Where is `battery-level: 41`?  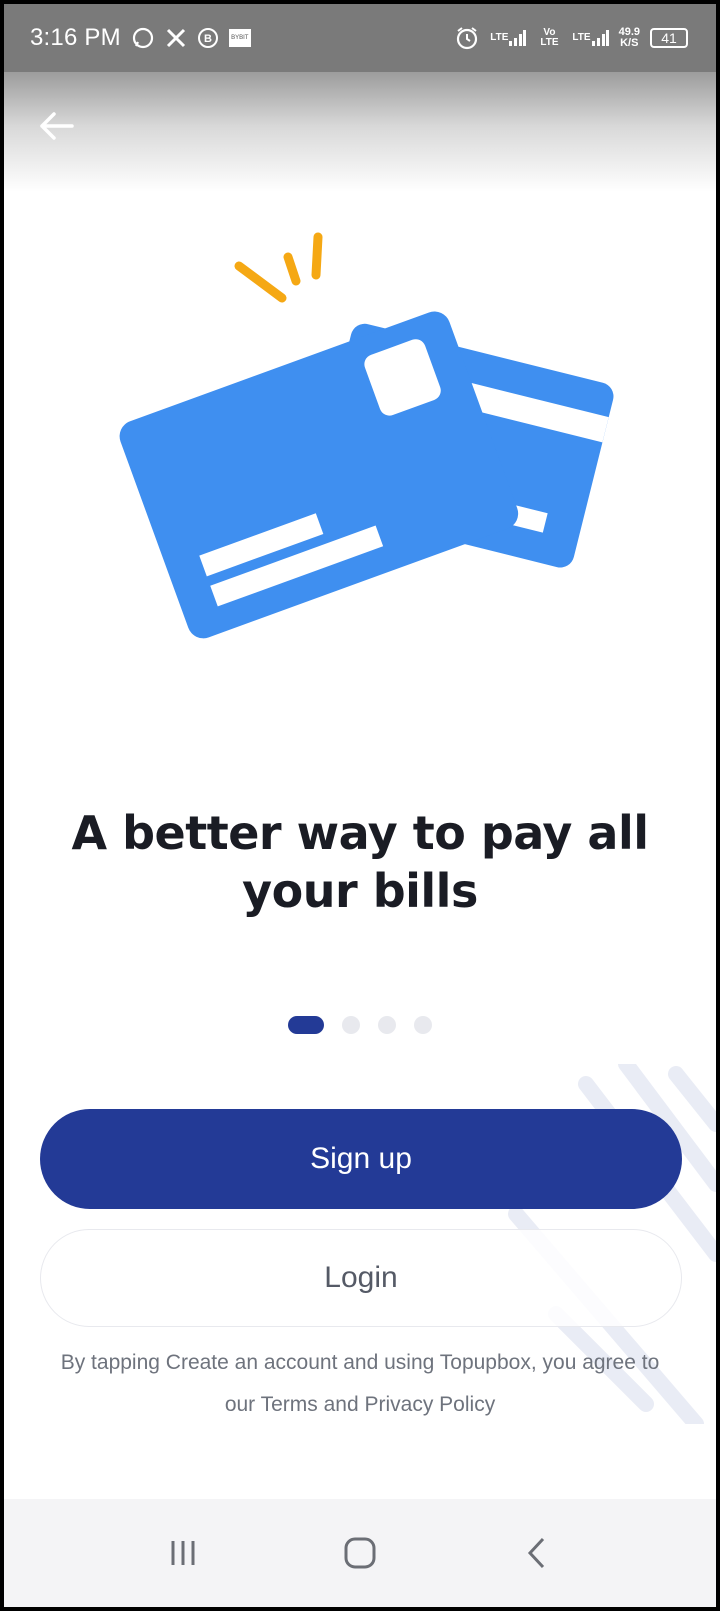 battery-level: 41 is located at coordinates (669, 38).